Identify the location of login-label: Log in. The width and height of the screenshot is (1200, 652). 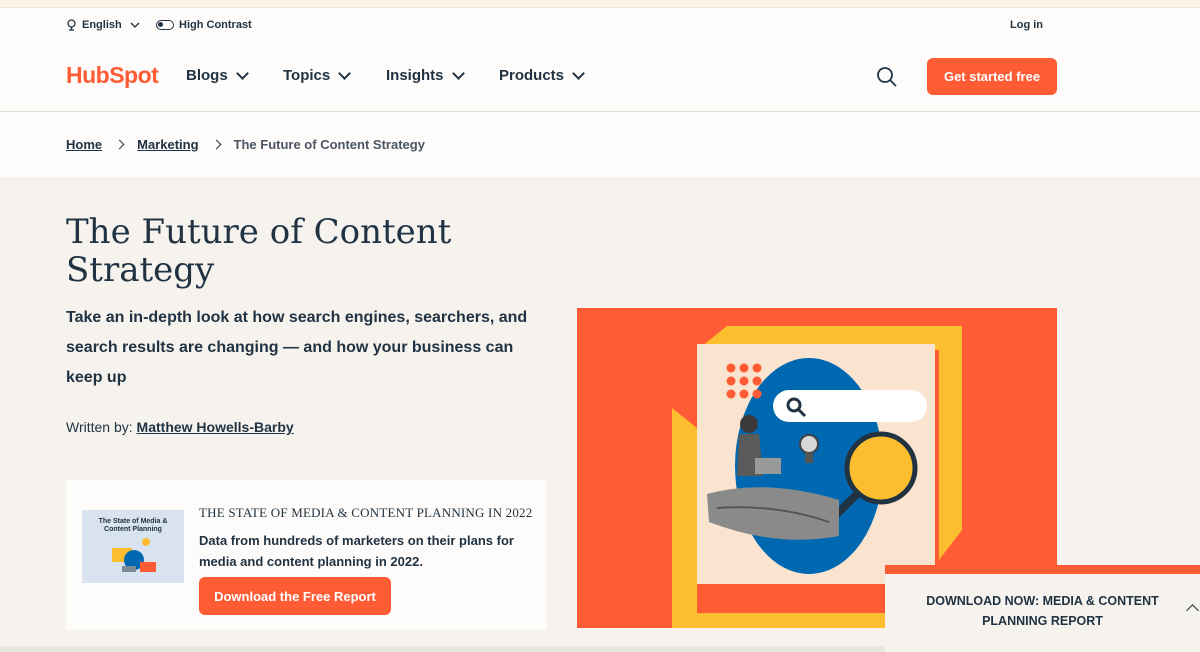
(1026, 25).